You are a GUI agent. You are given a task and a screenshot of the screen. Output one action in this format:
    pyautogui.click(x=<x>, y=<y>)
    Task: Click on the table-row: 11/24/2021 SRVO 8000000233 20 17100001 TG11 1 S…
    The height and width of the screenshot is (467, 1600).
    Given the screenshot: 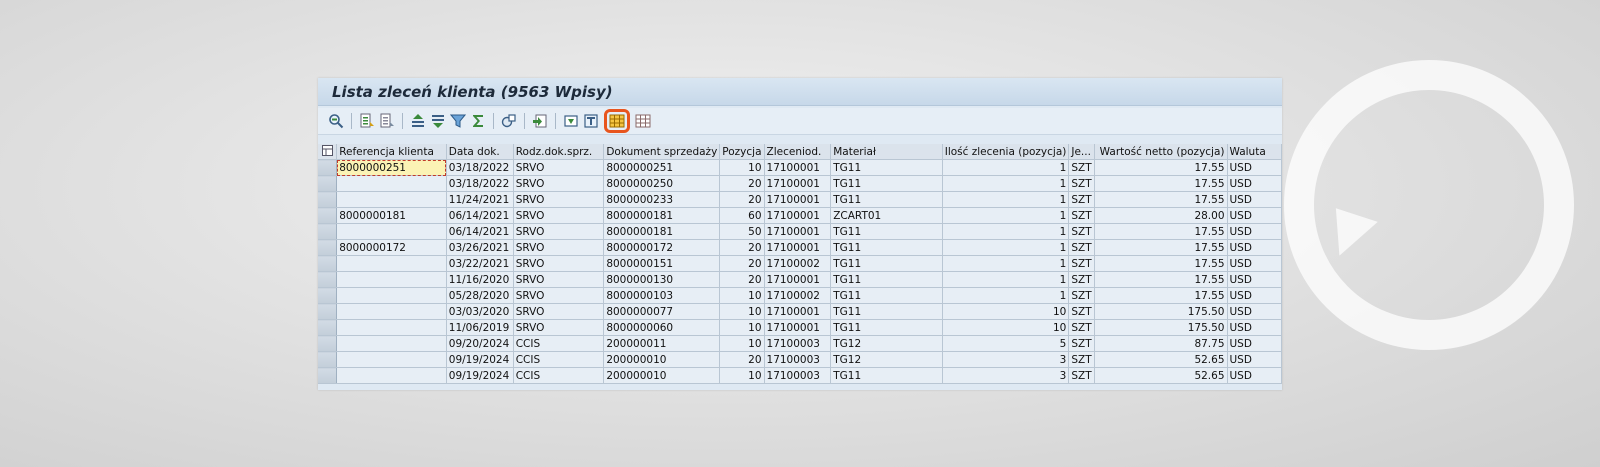 What is the action you would take?
    pyautogui.click(x=800, y=199)
    